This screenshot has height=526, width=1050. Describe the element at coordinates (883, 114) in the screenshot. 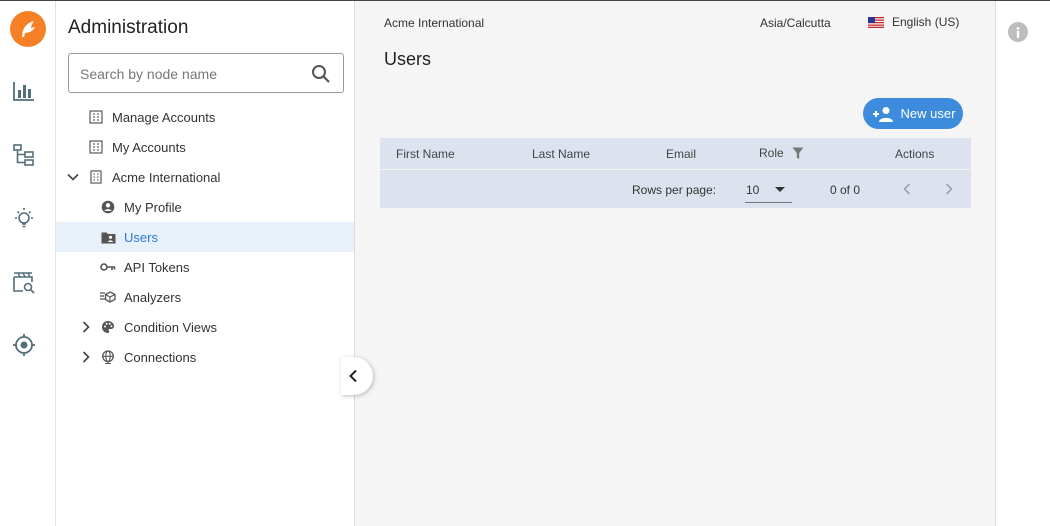

I see `add-user-icon` at that location.